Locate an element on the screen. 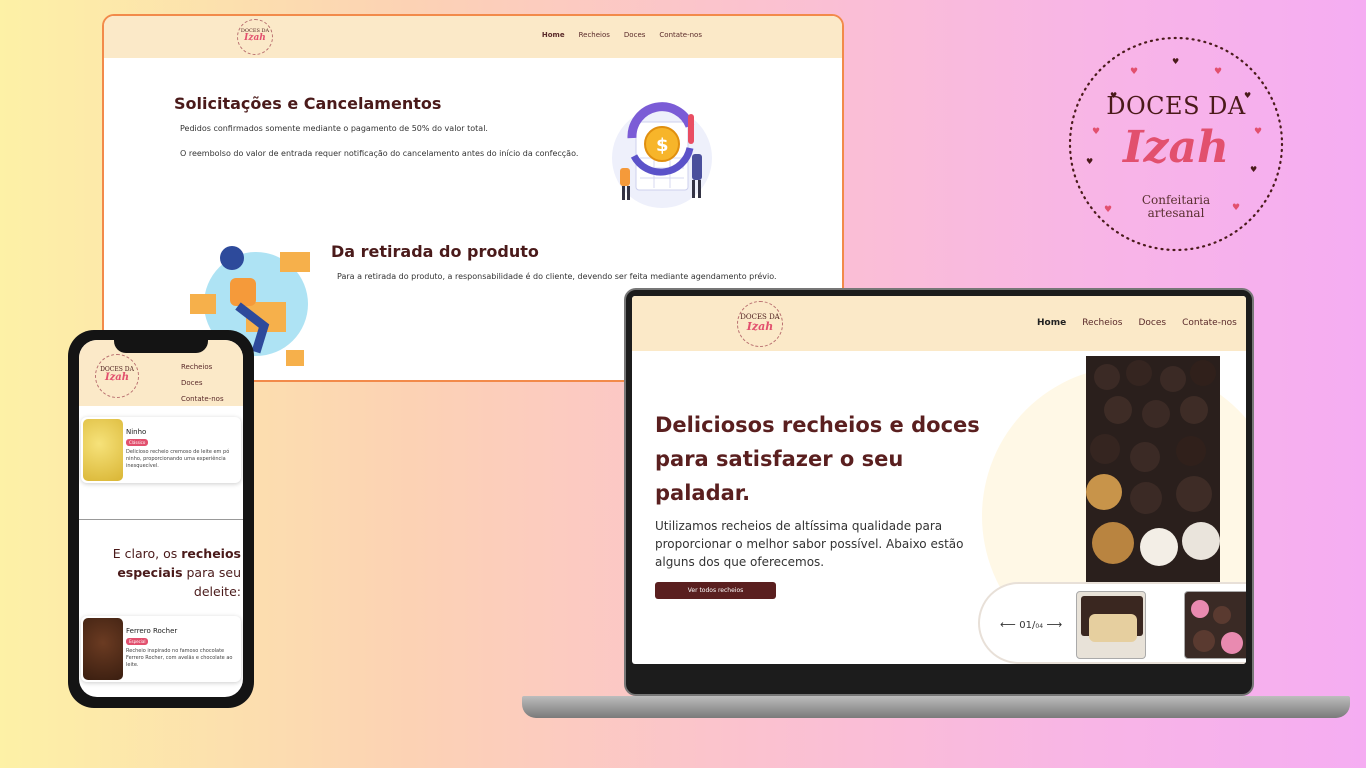 This screenshot has height=768, width=1366. heading-part-2: para seu deleite: is located at coordinates (214, 582).